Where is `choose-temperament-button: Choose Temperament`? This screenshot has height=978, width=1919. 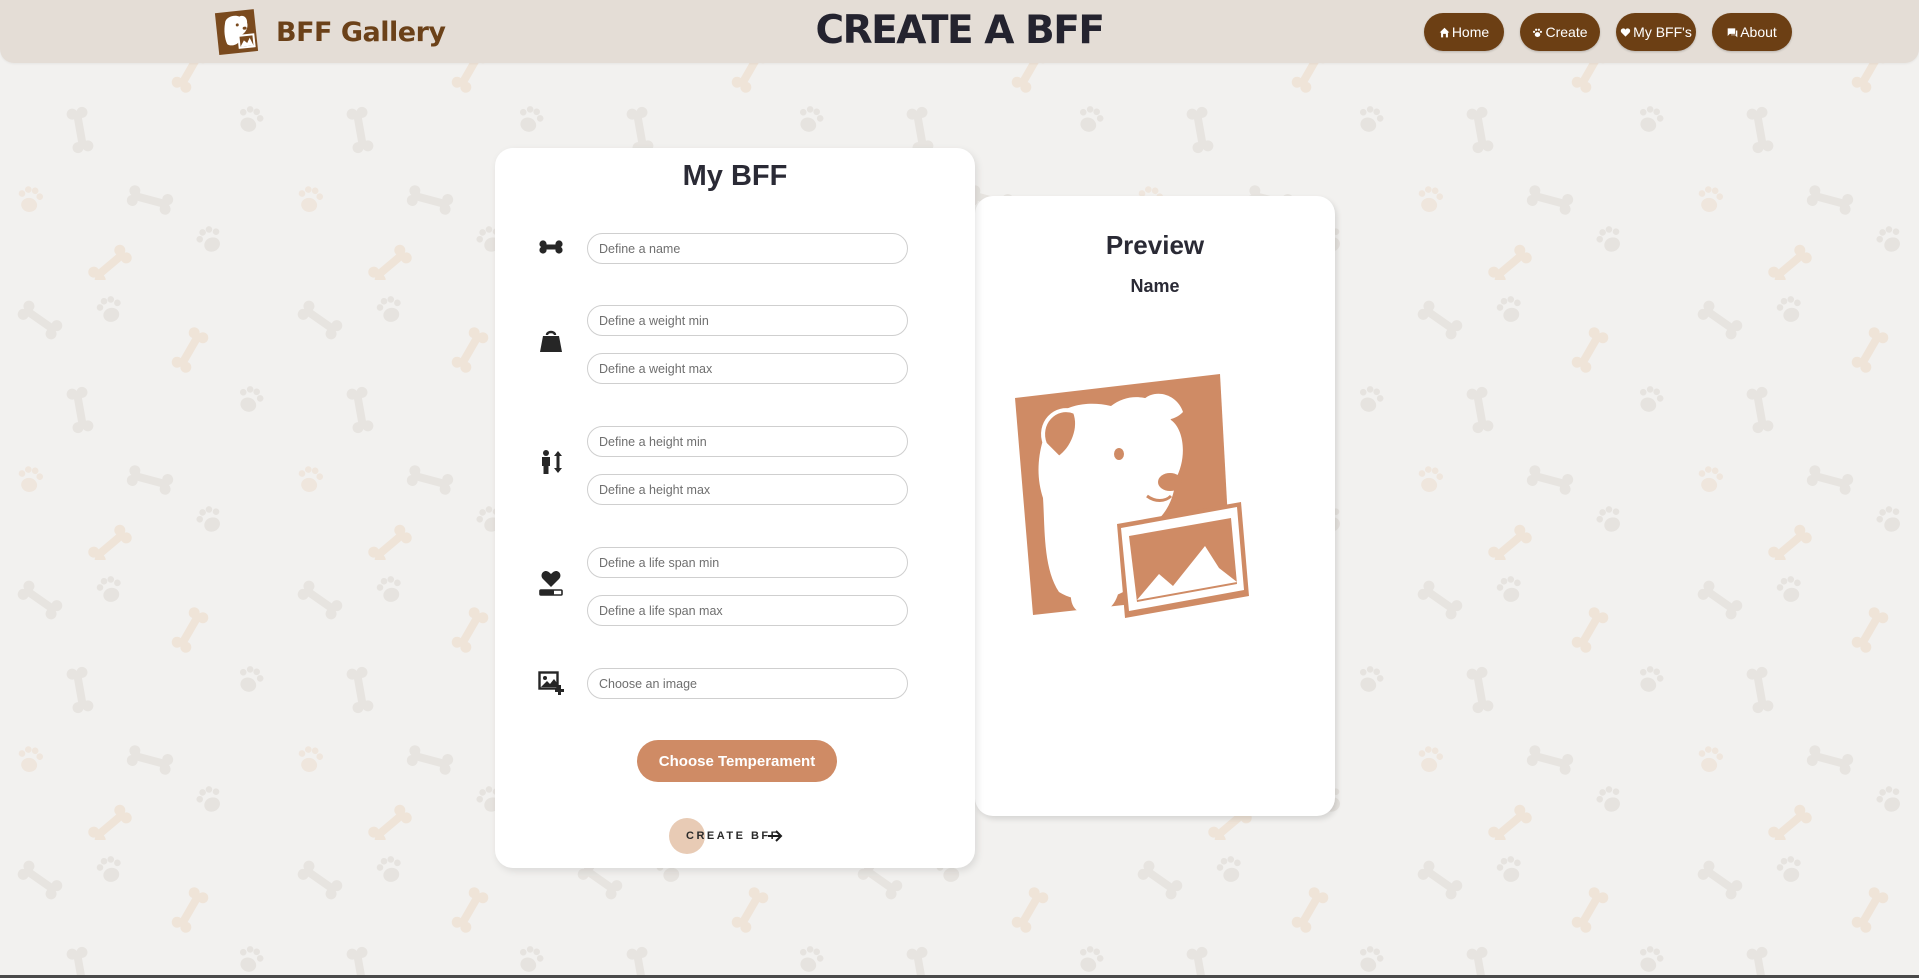 choose-temperament-button: Choose Temperament is located at coordinates (737, 761).